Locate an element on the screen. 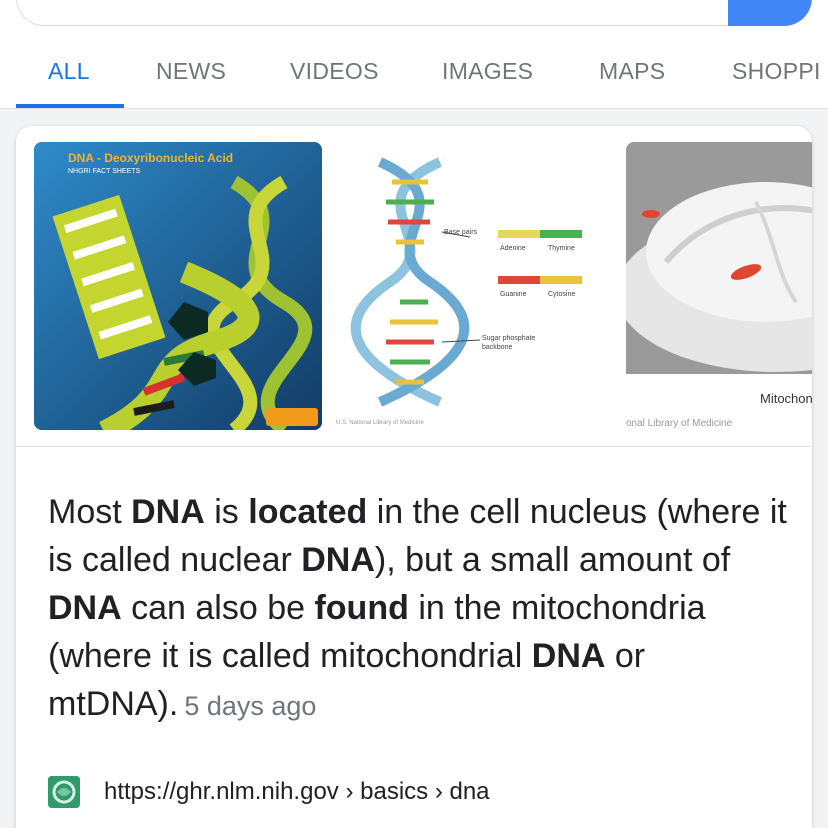 Image resolution: width=828 pixels, height=828 pixels. source-url-link: https://ghr.nlm.nih.gov › basics › dna is located at coordinates (297, 792).